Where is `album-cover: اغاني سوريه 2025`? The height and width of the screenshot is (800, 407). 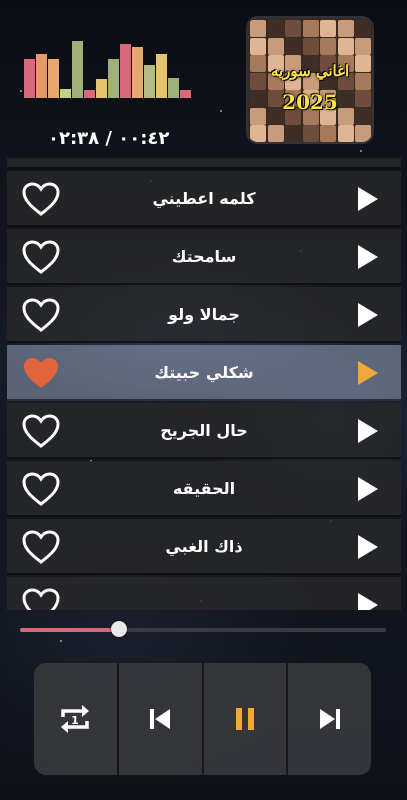
album-cover: اغاني سوريه 2025 is located at coordinates (310, 80).